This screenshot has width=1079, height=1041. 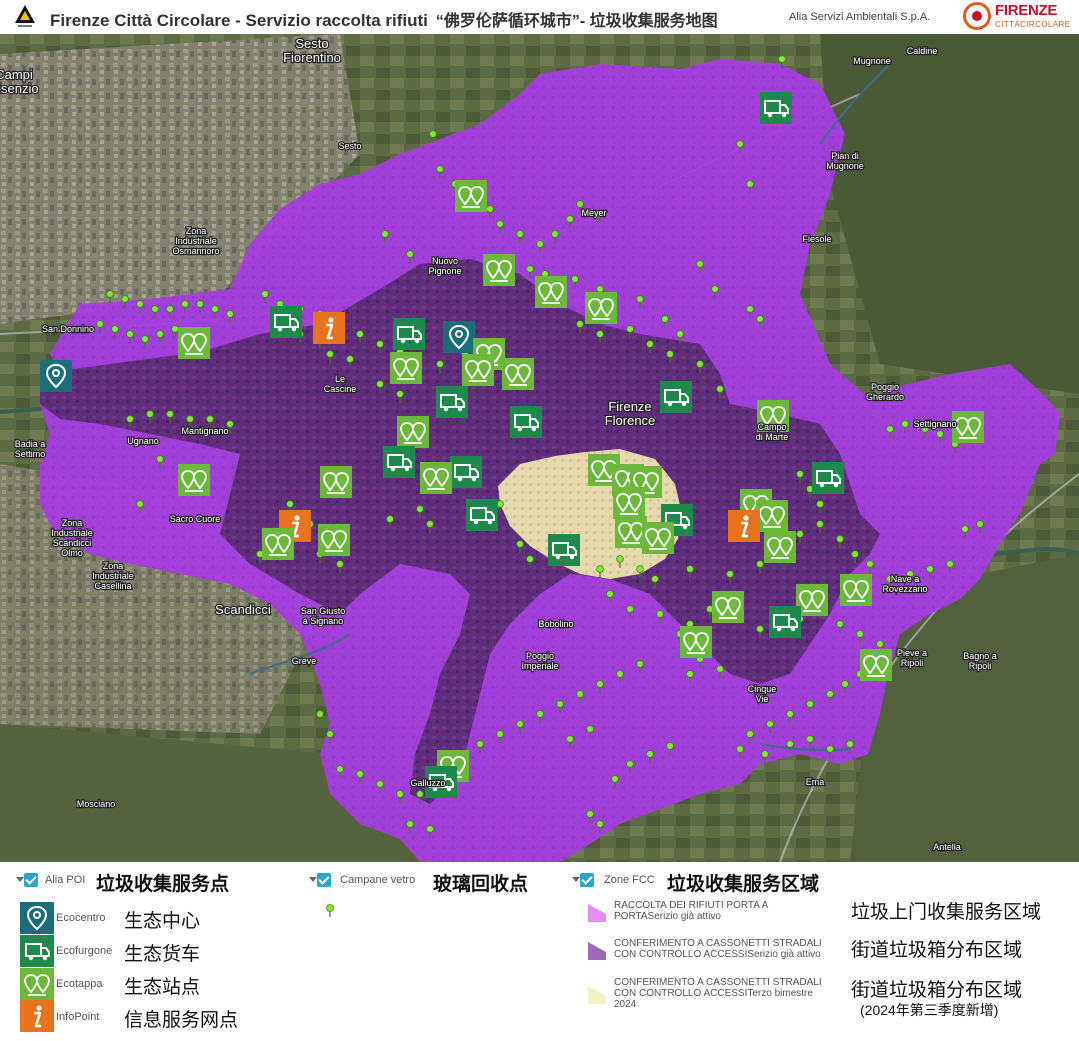 What do you see at coordinates (30, 449) in the screenshot?
I see `place-label: Badia a Settimo` at bounding box center [30, 449].